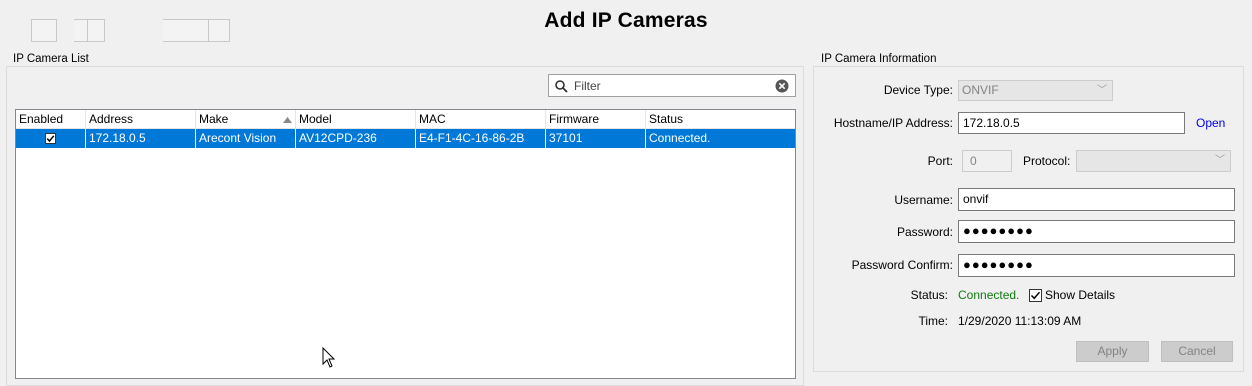  Describe the element at coordinates (1096, 265) in the screenshot. I see `password-confirm-input: ●●●●●●●●` at that location.